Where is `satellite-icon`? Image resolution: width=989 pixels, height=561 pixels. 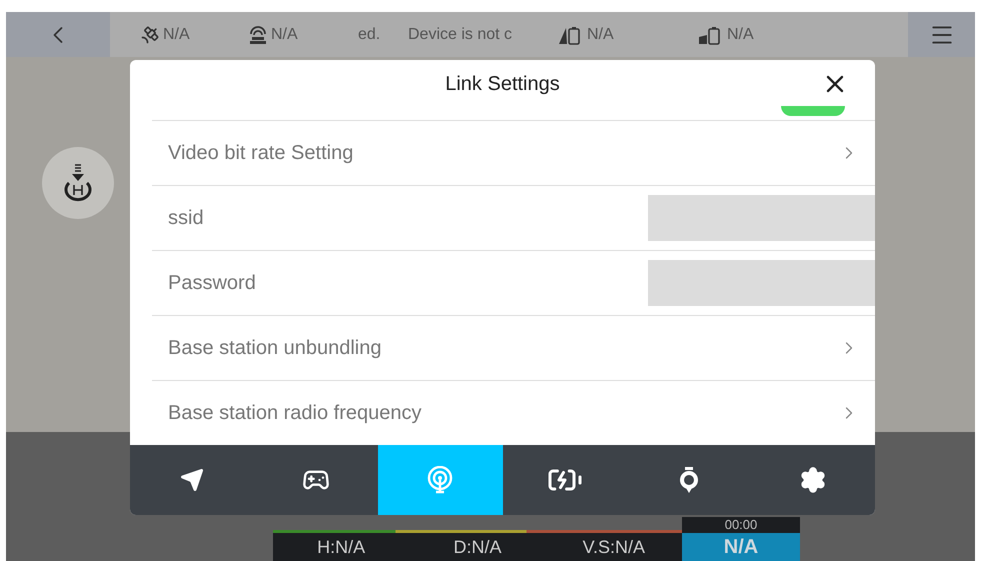 satellite-icon is located at coordinates (150, 34).